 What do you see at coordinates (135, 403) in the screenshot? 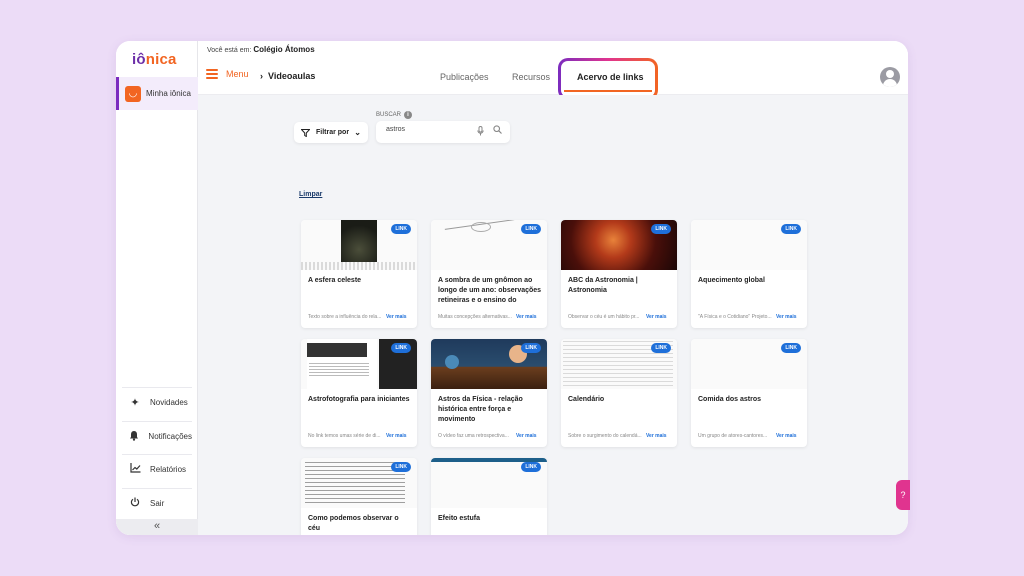
I see `sparkle-icon: ✦` at bounding box center [135, 403].